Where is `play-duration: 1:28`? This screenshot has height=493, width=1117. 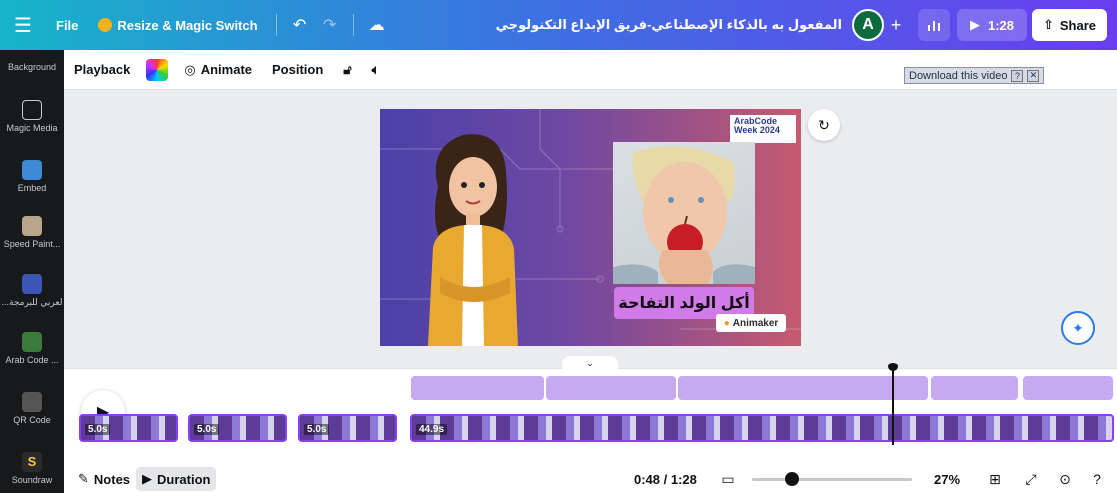
play-duration: 1:28 is located at coordinates (1001, 25).